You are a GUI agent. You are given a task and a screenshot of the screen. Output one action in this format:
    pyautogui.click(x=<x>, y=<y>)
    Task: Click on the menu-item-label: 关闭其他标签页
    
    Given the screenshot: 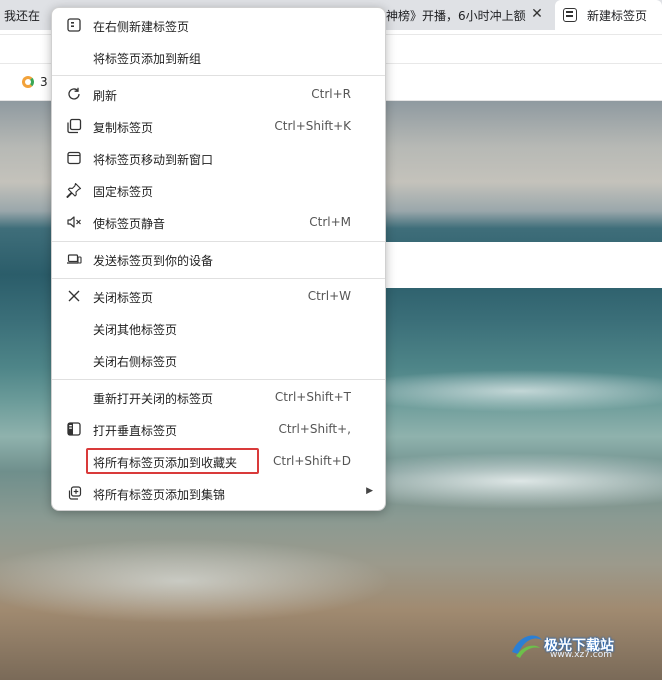 What is the action you would take?
    pyautogui.click(x=135, y=330)
    